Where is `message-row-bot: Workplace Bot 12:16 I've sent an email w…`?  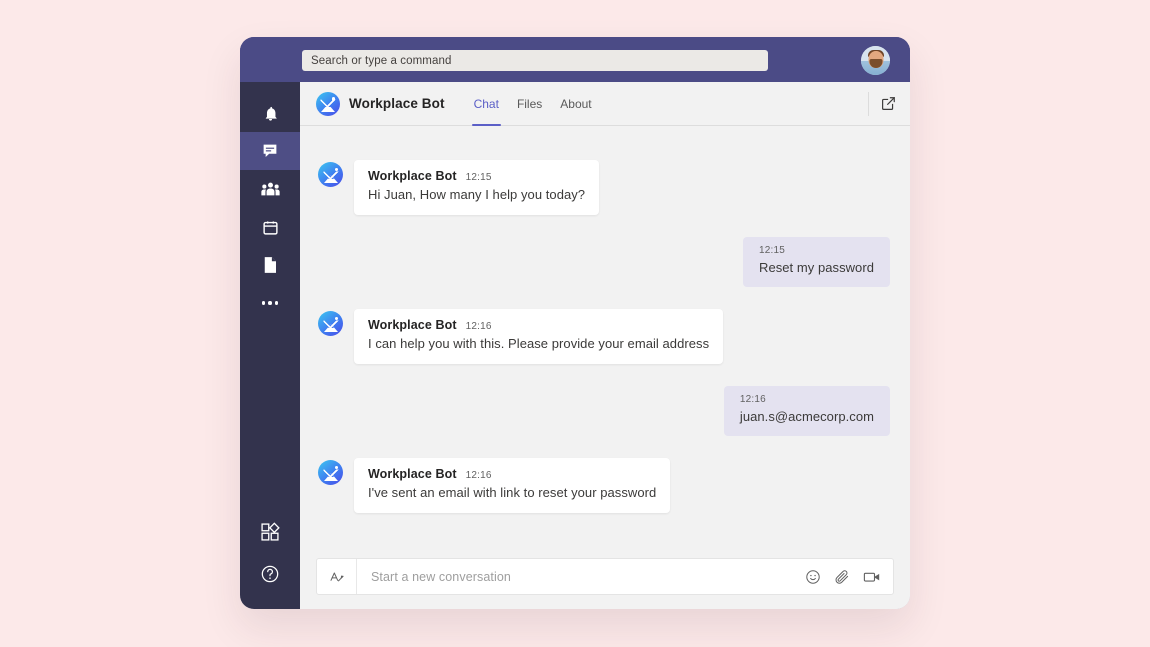 message-row-bot: Workplace Bot 12:16 I've sent an email w… is located at coordinates (605, 485).